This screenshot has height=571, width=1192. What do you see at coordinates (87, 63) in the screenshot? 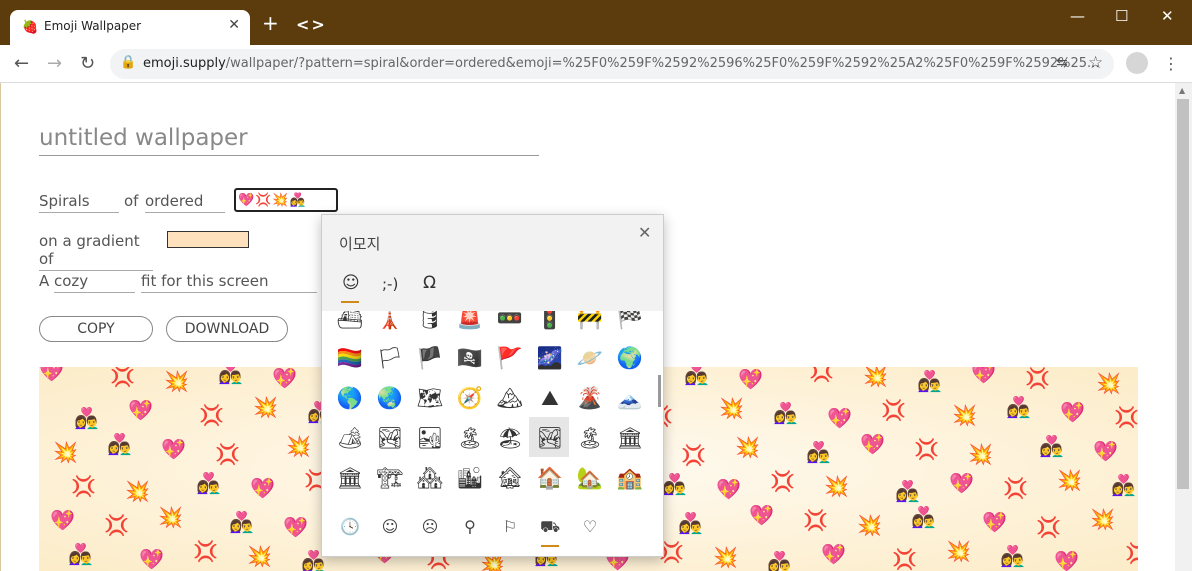
I see `reload-icon: ↻` at bounding box center [87, 63].